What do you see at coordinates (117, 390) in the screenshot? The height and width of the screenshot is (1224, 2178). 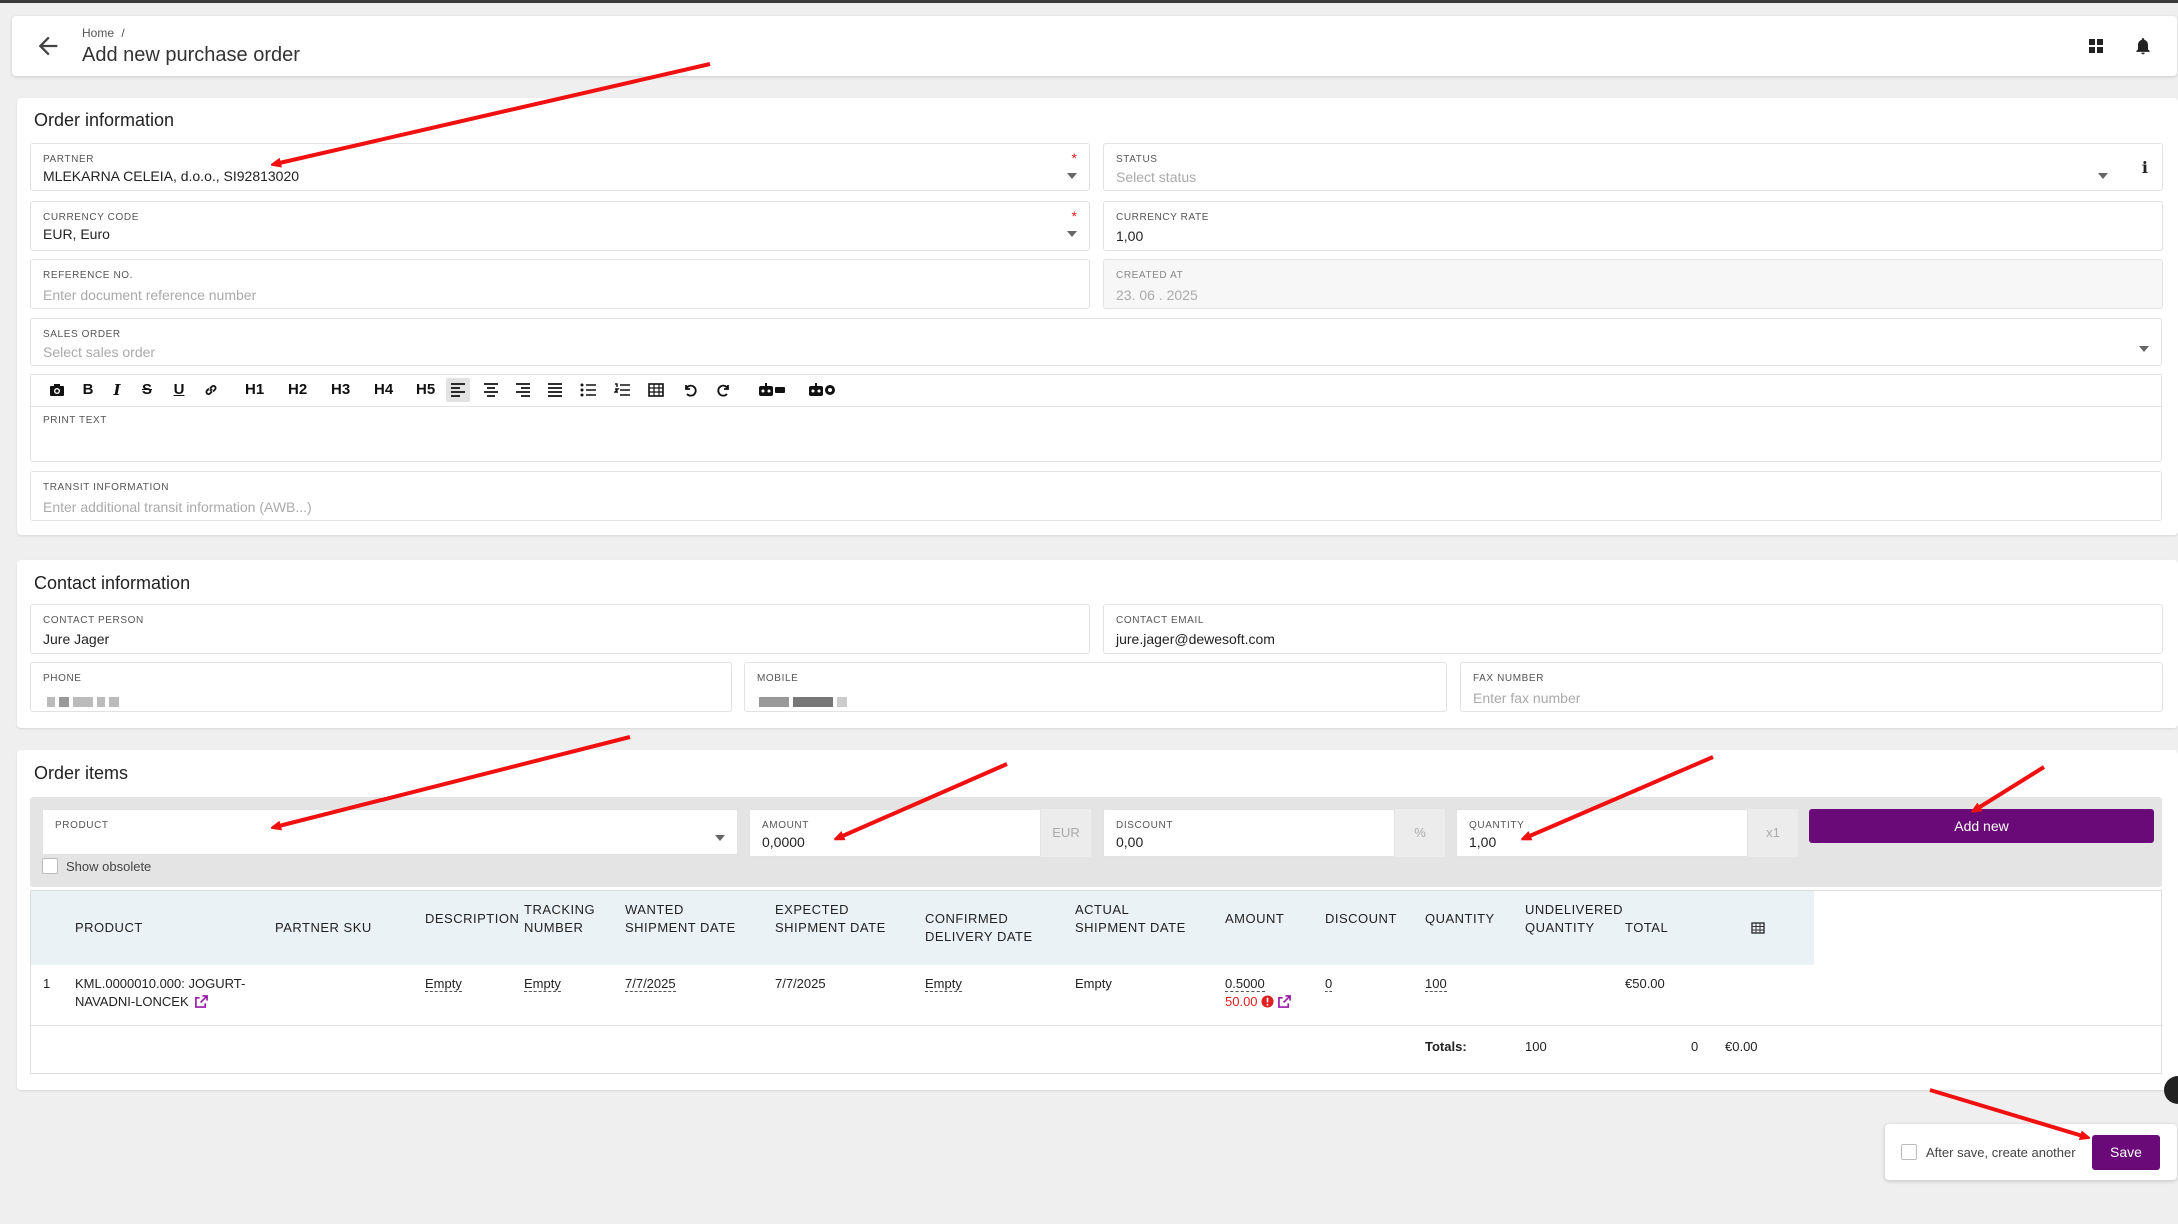 I see `italic-icon: I` at bounding box center [117, 390].